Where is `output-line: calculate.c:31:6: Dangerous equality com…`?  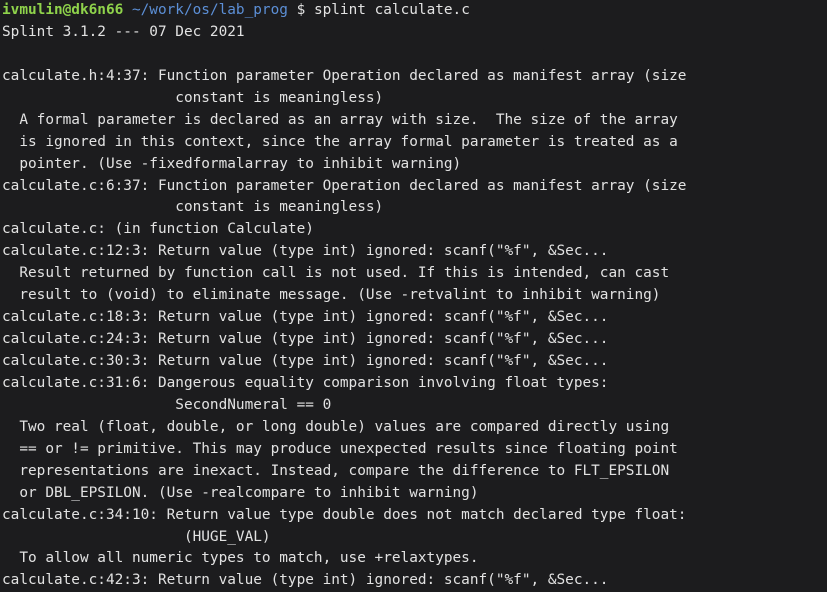 output-line: calculate.c:31:6: Dangerous equality com… is located at coordinates (305, 382).